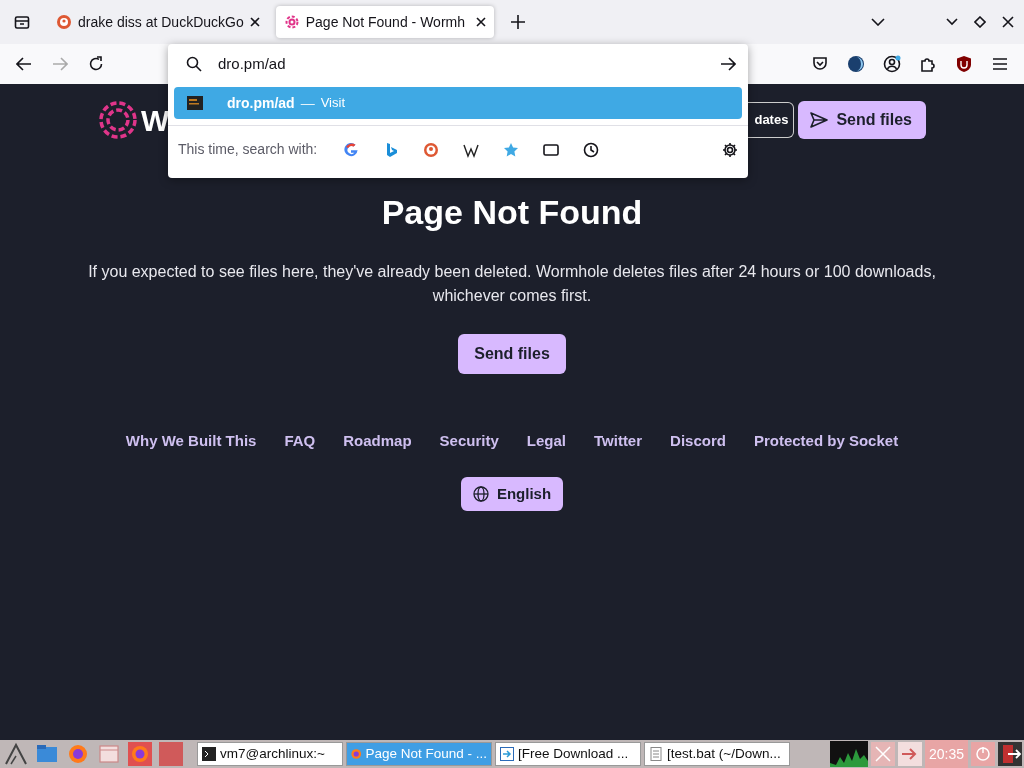 This screenshot has width=1024, height=768. Describe the element at coordinates (512, 284) in the screenshot. I see `error-message: If you expected to see files here, they've already been deleted. Wormhole deletes files after 24 hours or 100 downloads, whichever comes first.` at that location.